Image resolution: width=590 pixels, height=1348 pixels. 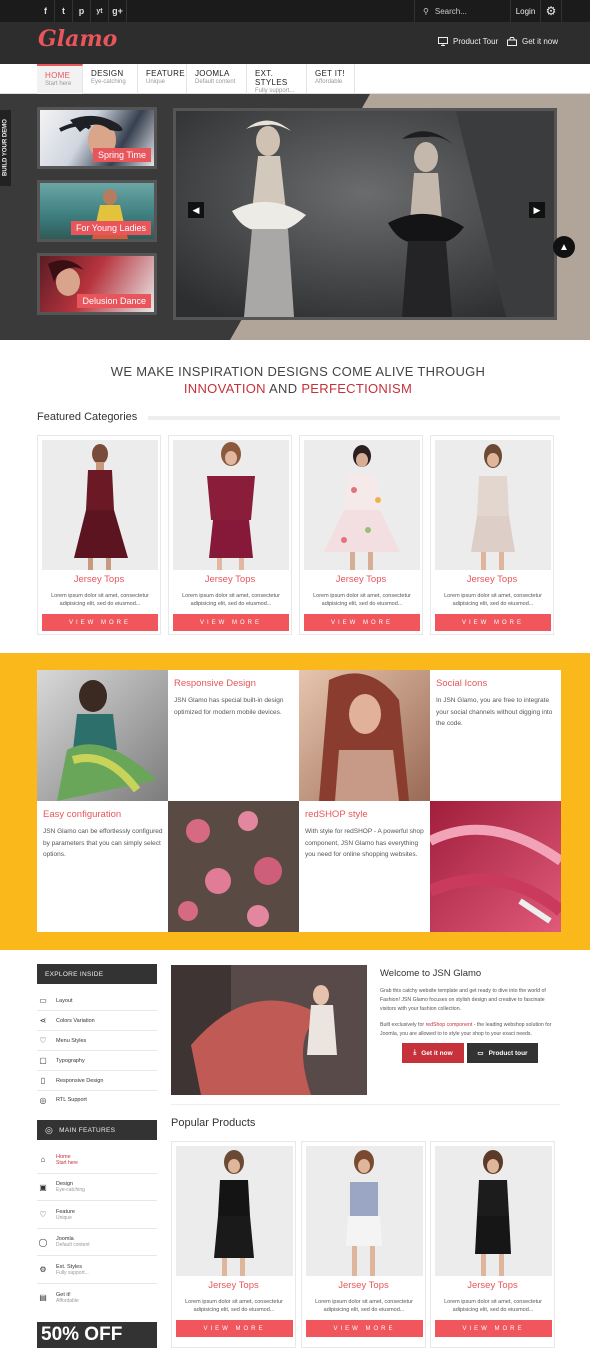 I want to click on main-features-header: ◎ MAIN FEATURES, so click(x=97, y=1130).